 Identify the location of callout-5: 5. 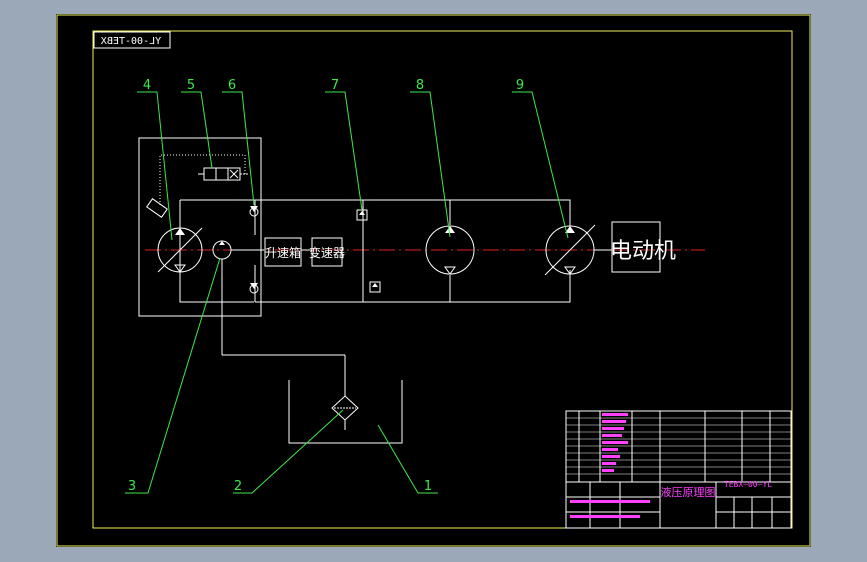
(191, 85).